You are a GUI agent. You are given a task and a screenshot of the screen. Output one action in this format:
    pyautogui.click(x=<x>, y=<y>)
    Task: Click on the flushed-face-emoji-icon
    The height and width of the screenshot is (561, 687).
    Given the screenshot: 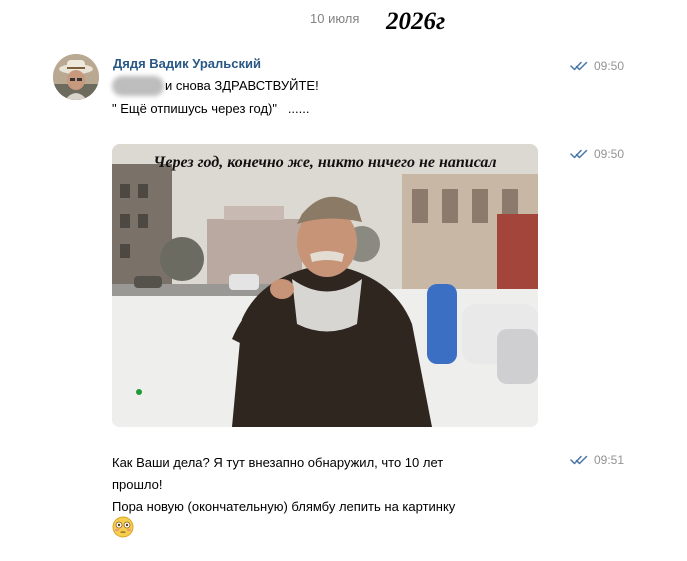 What is the action you would take?
    pyautogui.click(x=123, y=529)
    